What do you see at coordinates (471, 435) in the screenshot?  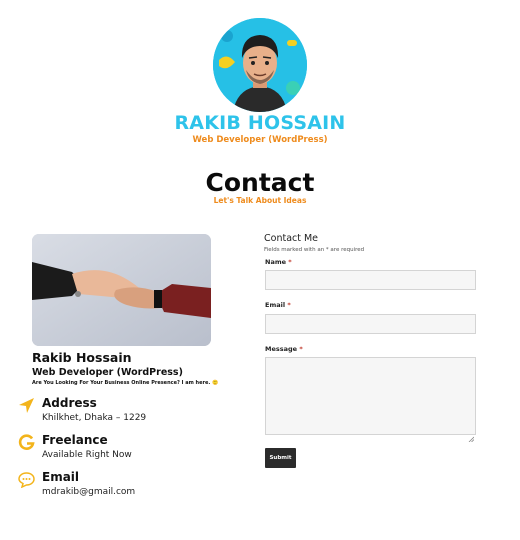 I see `resize-grip-icon` at bounding box center [471, 435].